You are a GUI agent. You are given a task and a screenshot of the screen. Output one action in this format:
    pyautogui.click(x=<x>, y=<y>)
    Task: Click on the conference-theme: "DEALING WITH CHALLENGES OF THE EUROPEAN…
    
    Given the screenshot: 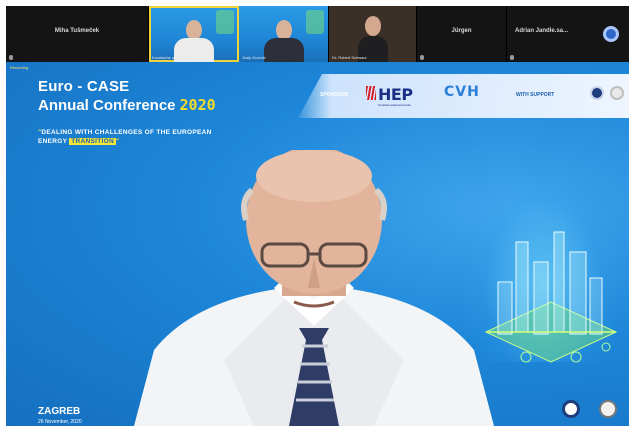 What is the action you would take?
    pyautogui.click(x=133, y=137)
    